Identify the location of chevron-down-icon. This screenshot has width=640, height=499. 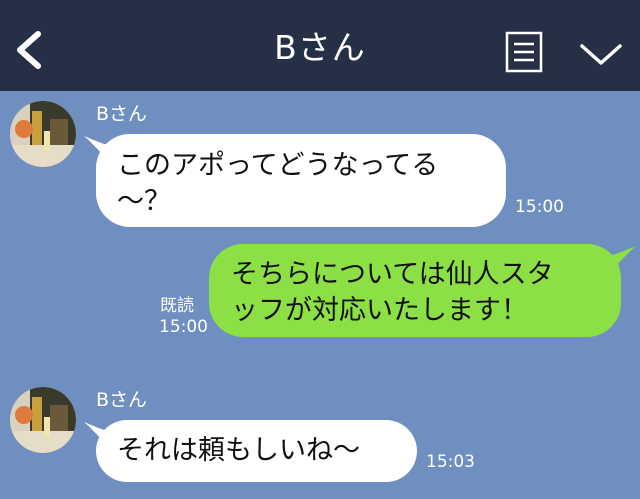
(601, 54).